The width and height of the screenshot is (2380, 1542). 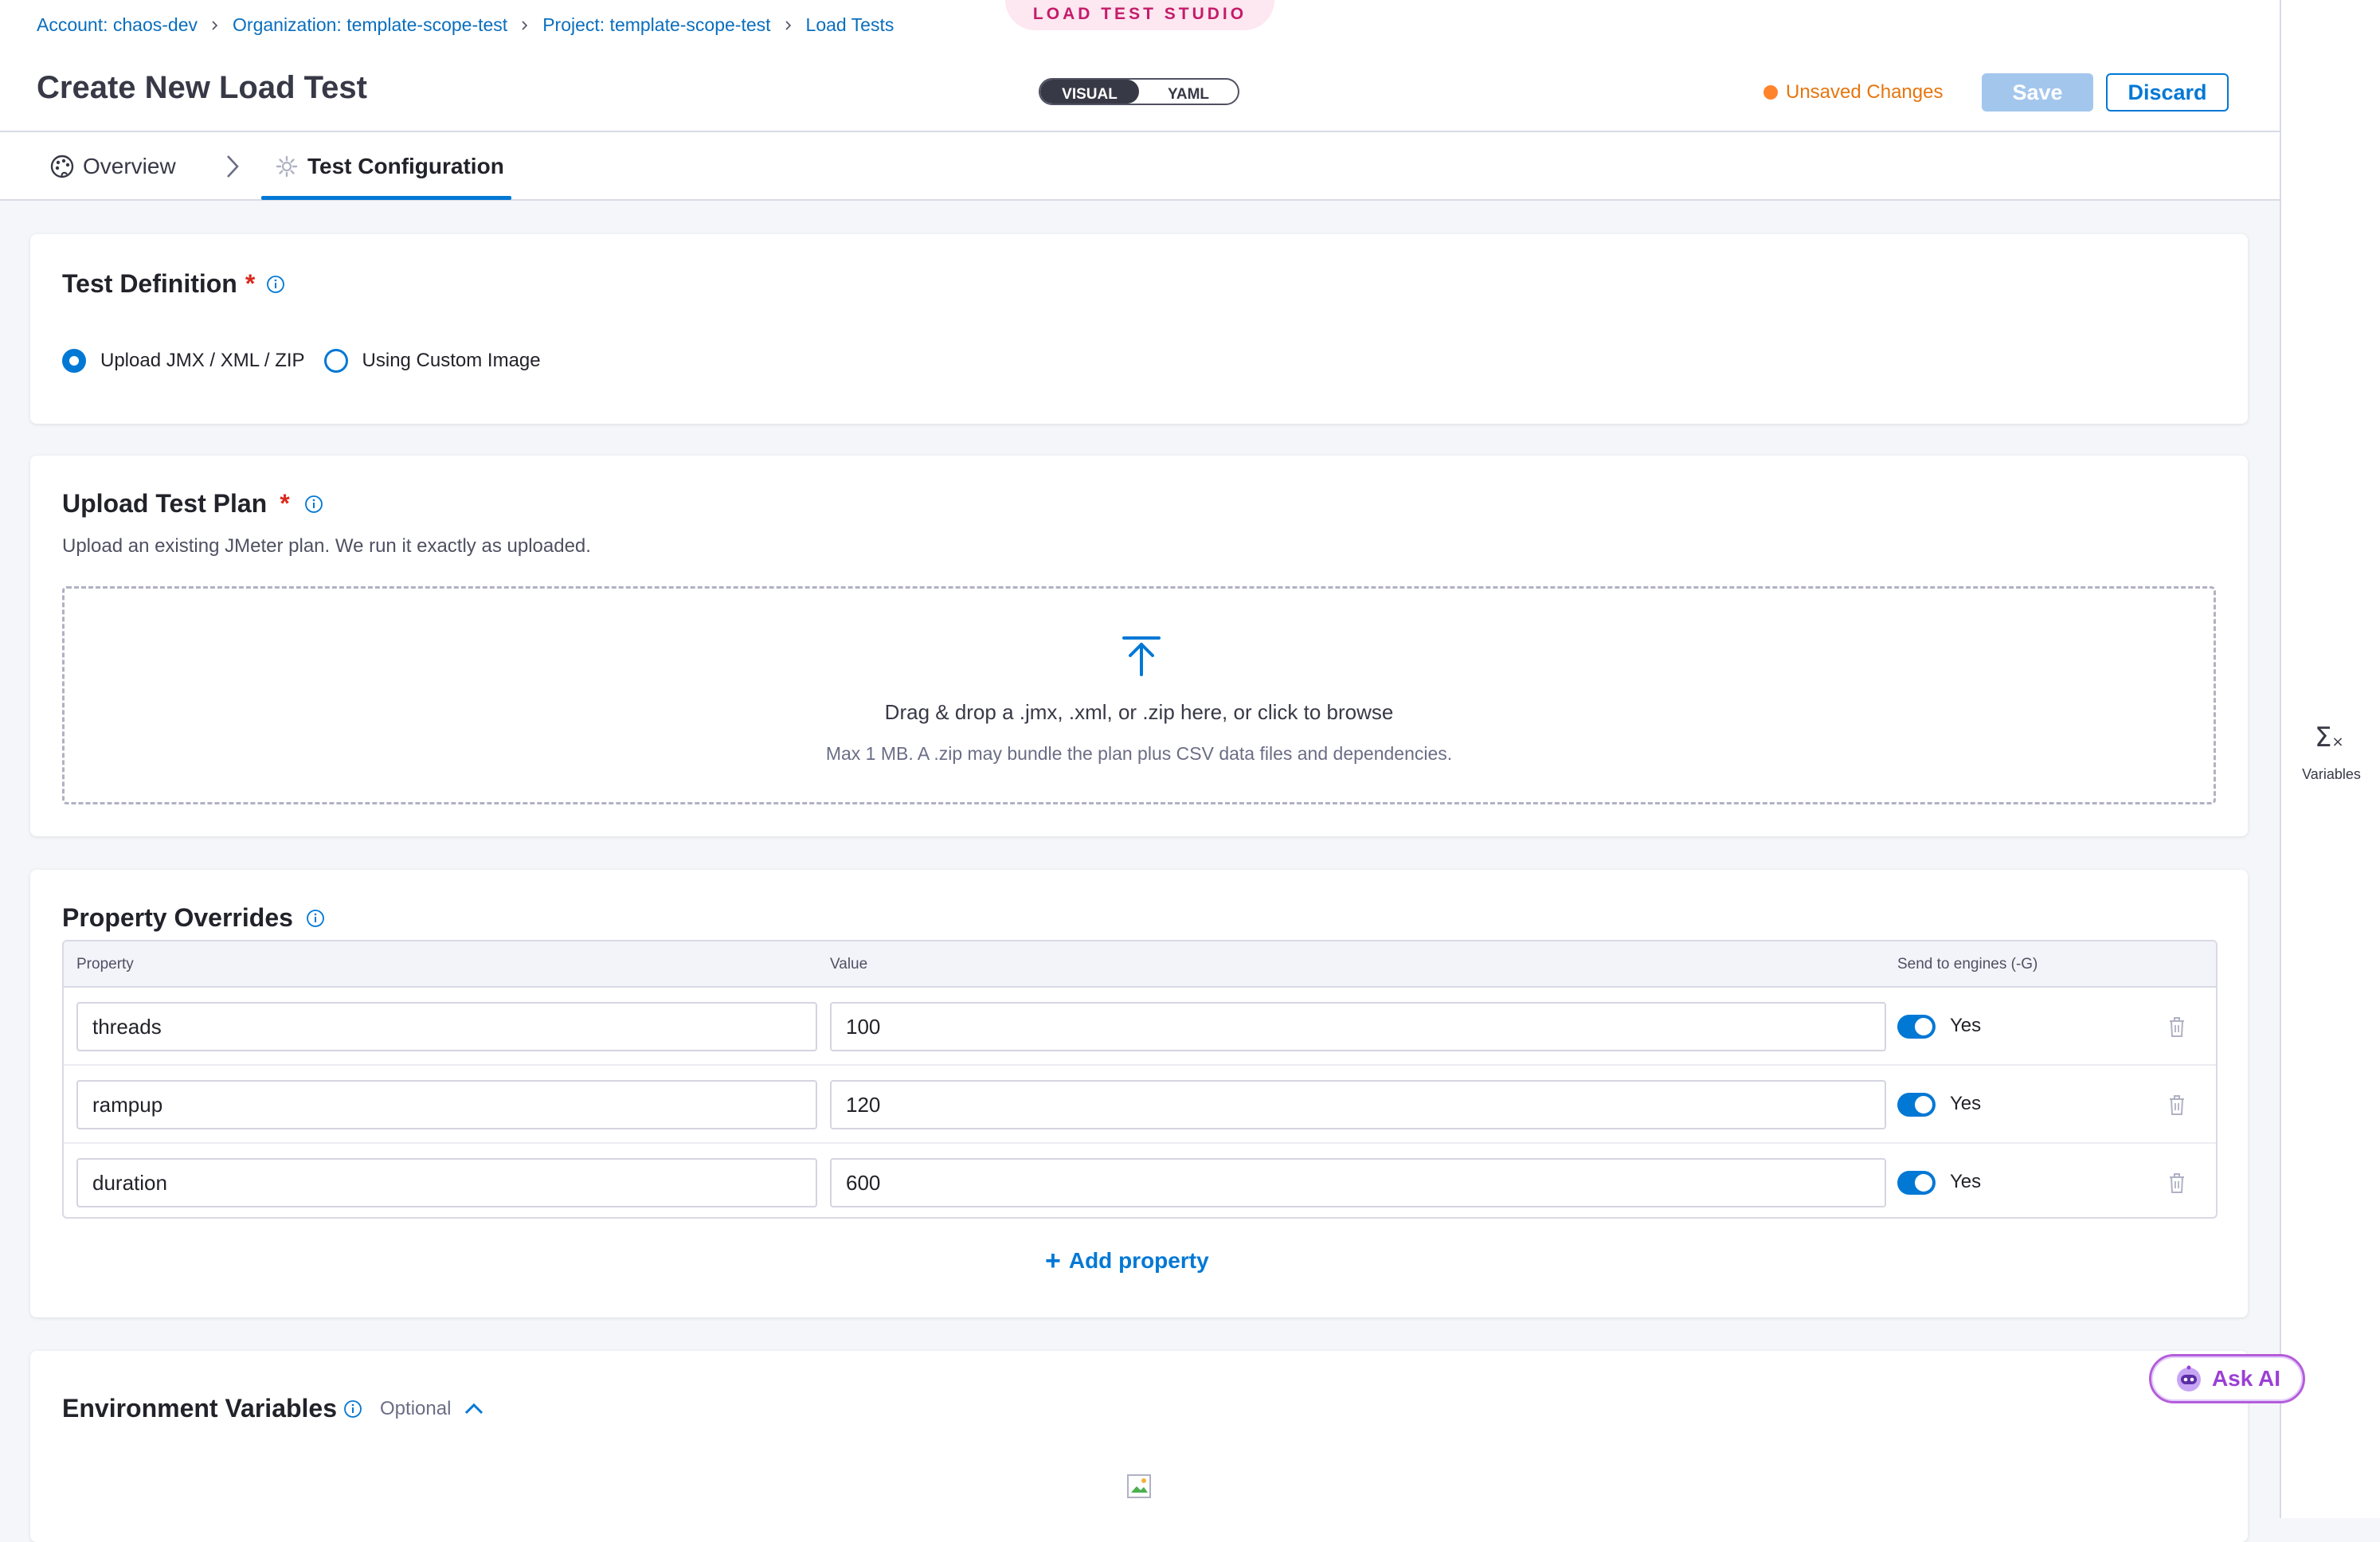 What do you see at coordinates (2330, 774) in the screenshot?
I see `variables-label: Variables` at bounding box center [2330, 774].